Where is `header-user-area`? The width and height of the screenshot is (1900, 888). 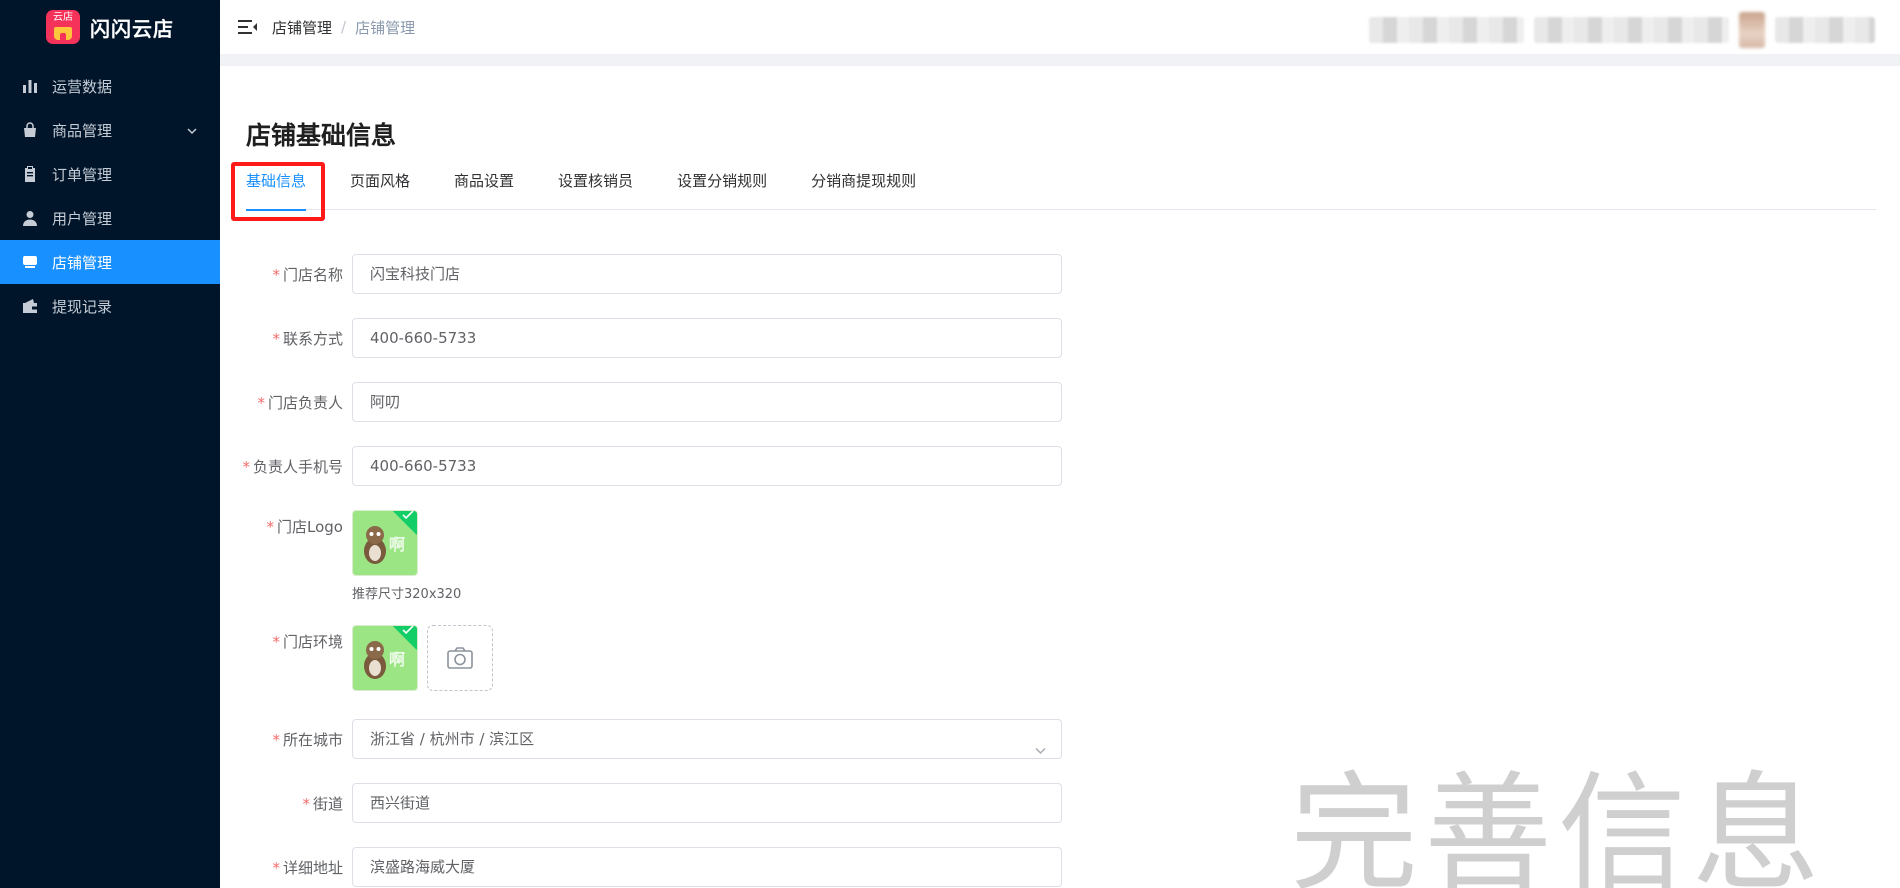 header-user-area is located at coordinates (1622, 30).